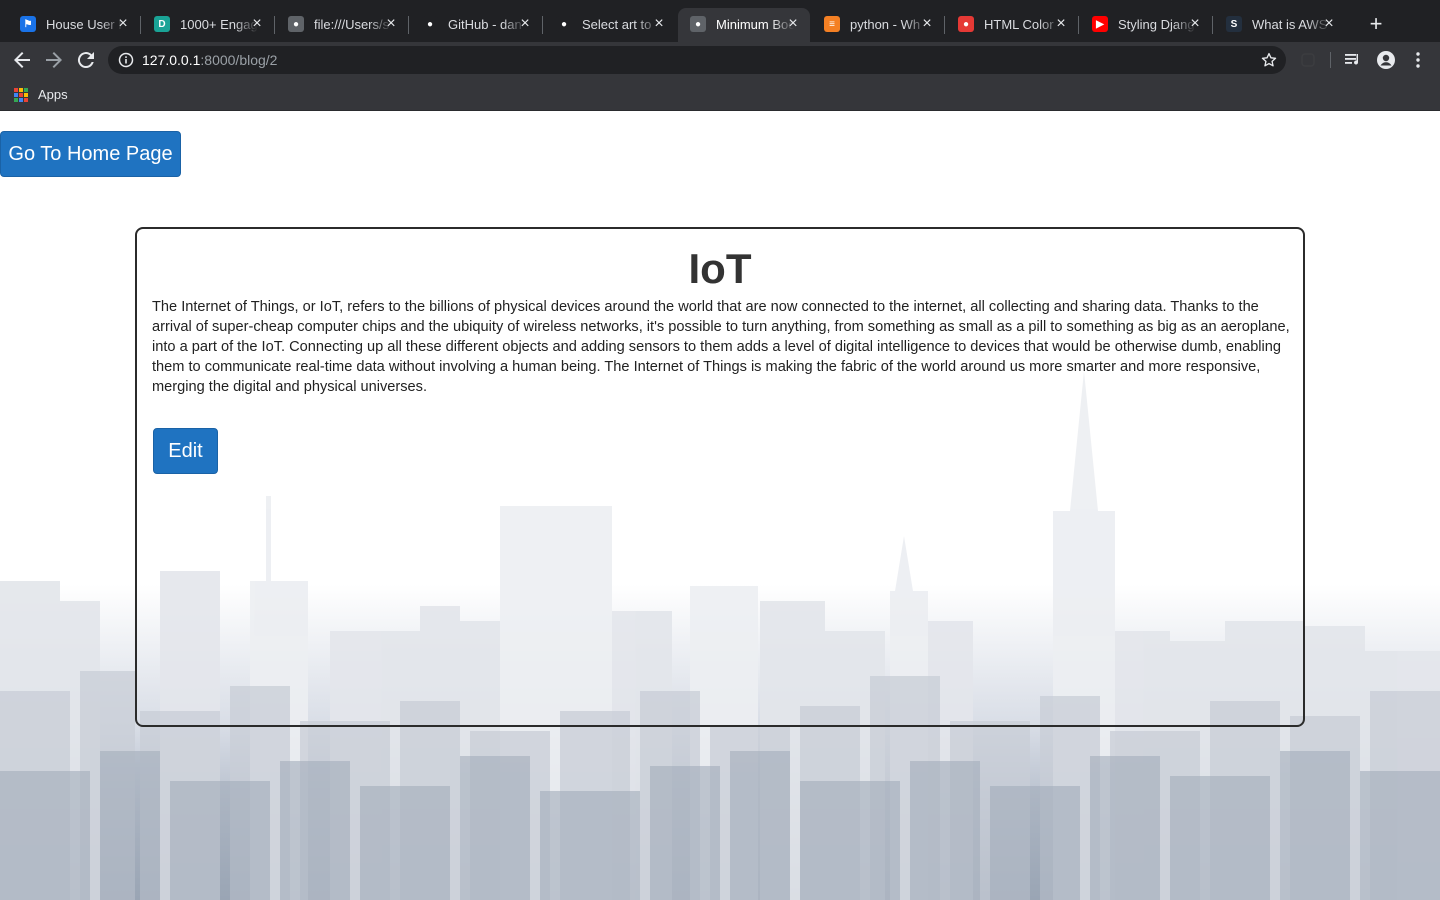 This screenshot has height=900, width=1440. Describe the element at coordinates (86, 60) in the screenshot. I see `reload-icon` at that location.